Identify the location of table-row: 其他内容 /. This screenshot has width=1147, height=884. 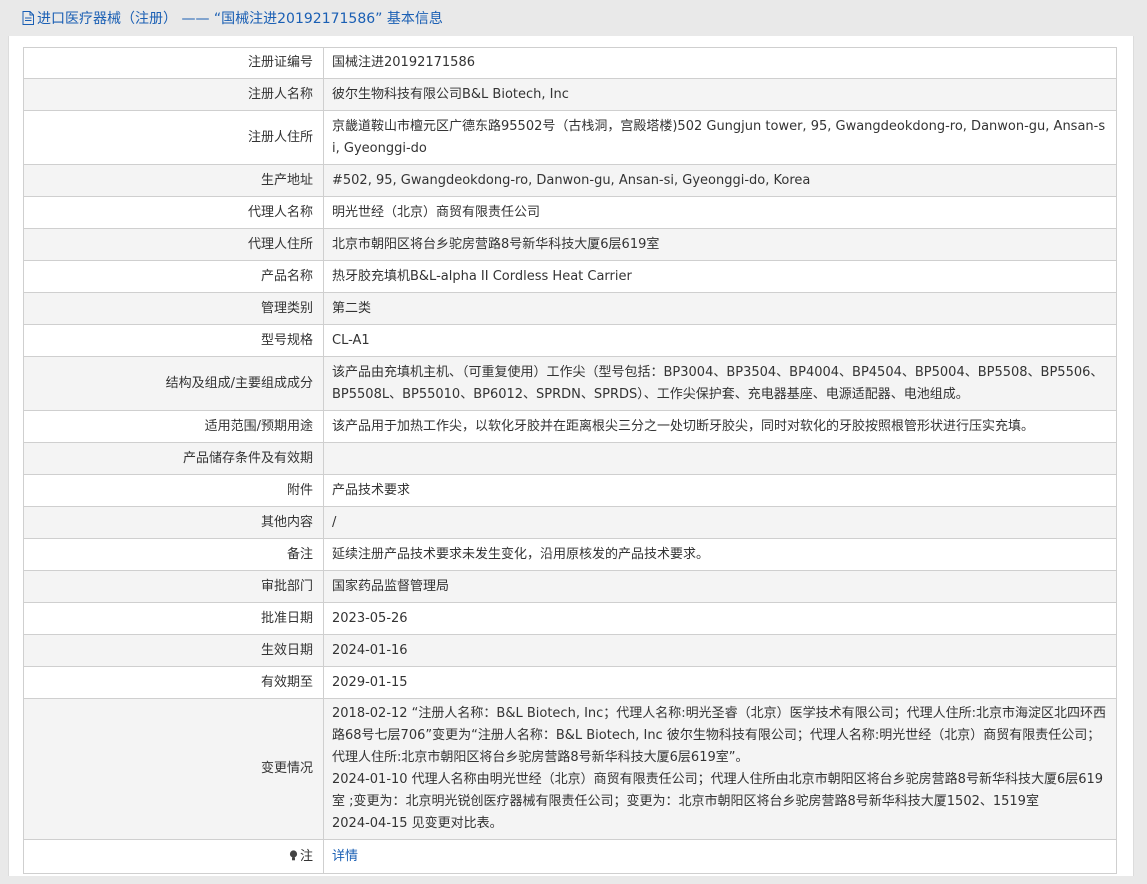
(570, 522).